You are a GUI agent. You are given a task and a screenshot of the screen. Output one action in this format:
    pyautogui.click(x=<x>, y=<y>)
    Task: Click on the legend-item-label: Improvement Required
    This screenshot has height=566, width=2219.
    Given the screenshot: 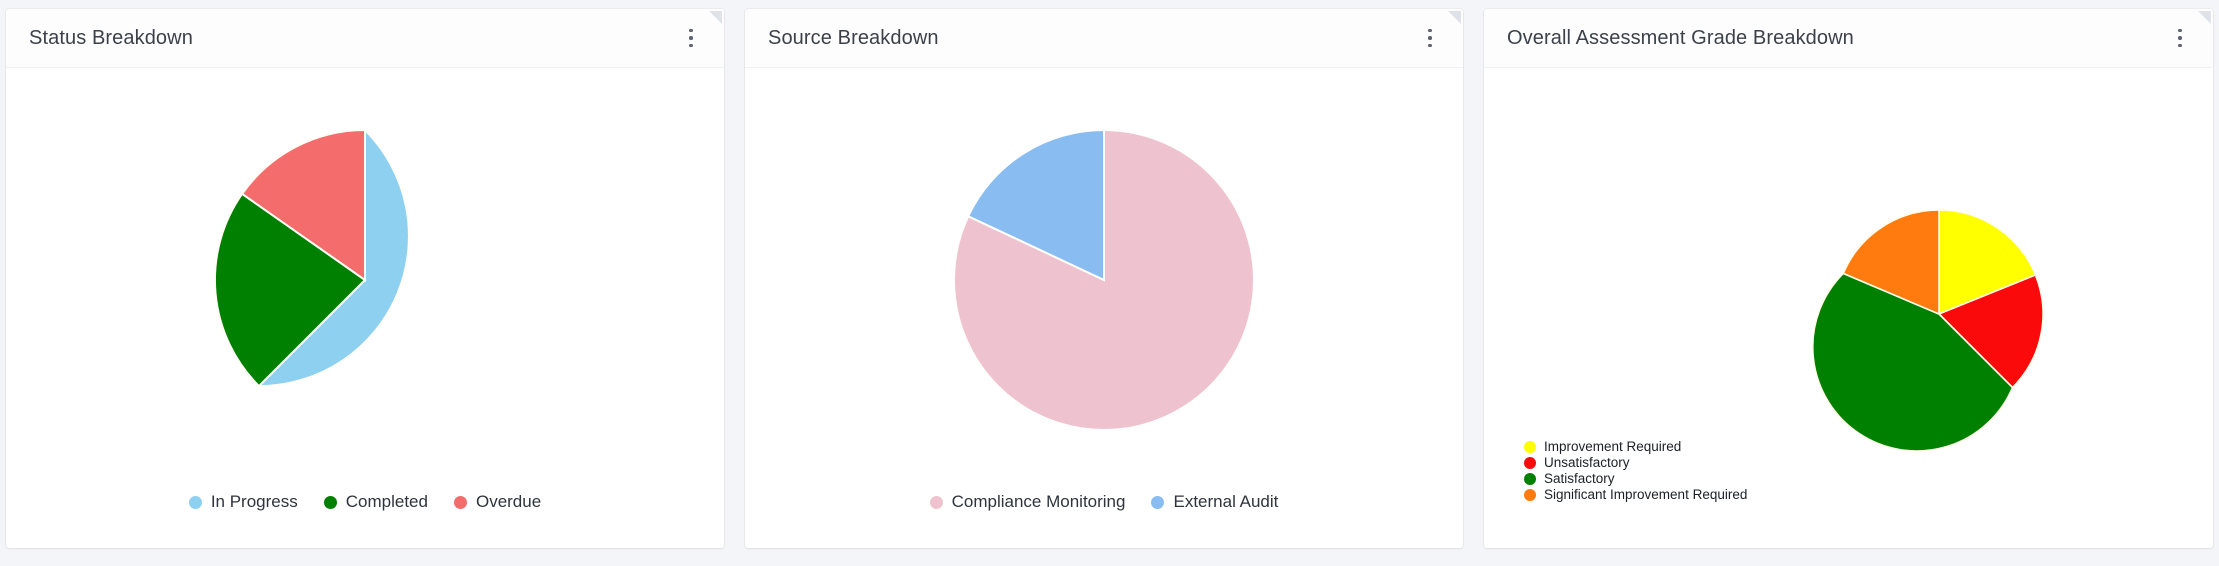 What is the action you would take?
    pyautogui.click(x=1613, y=446)
    